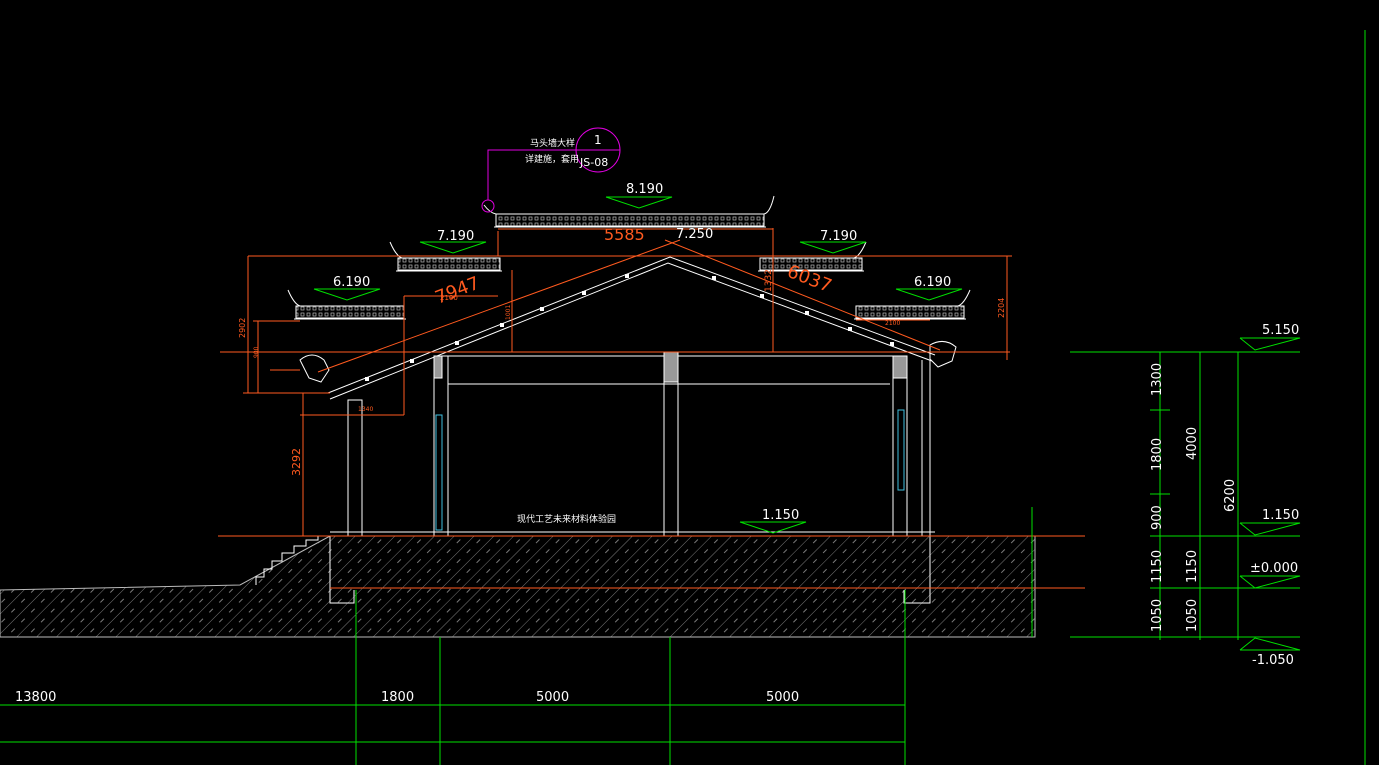 The height and width of the screenshot is (765, 1379). Describe the element at coordinates (694, 234) in the screenshot. I see `elev-ridge-inner: 7.250` at that location.